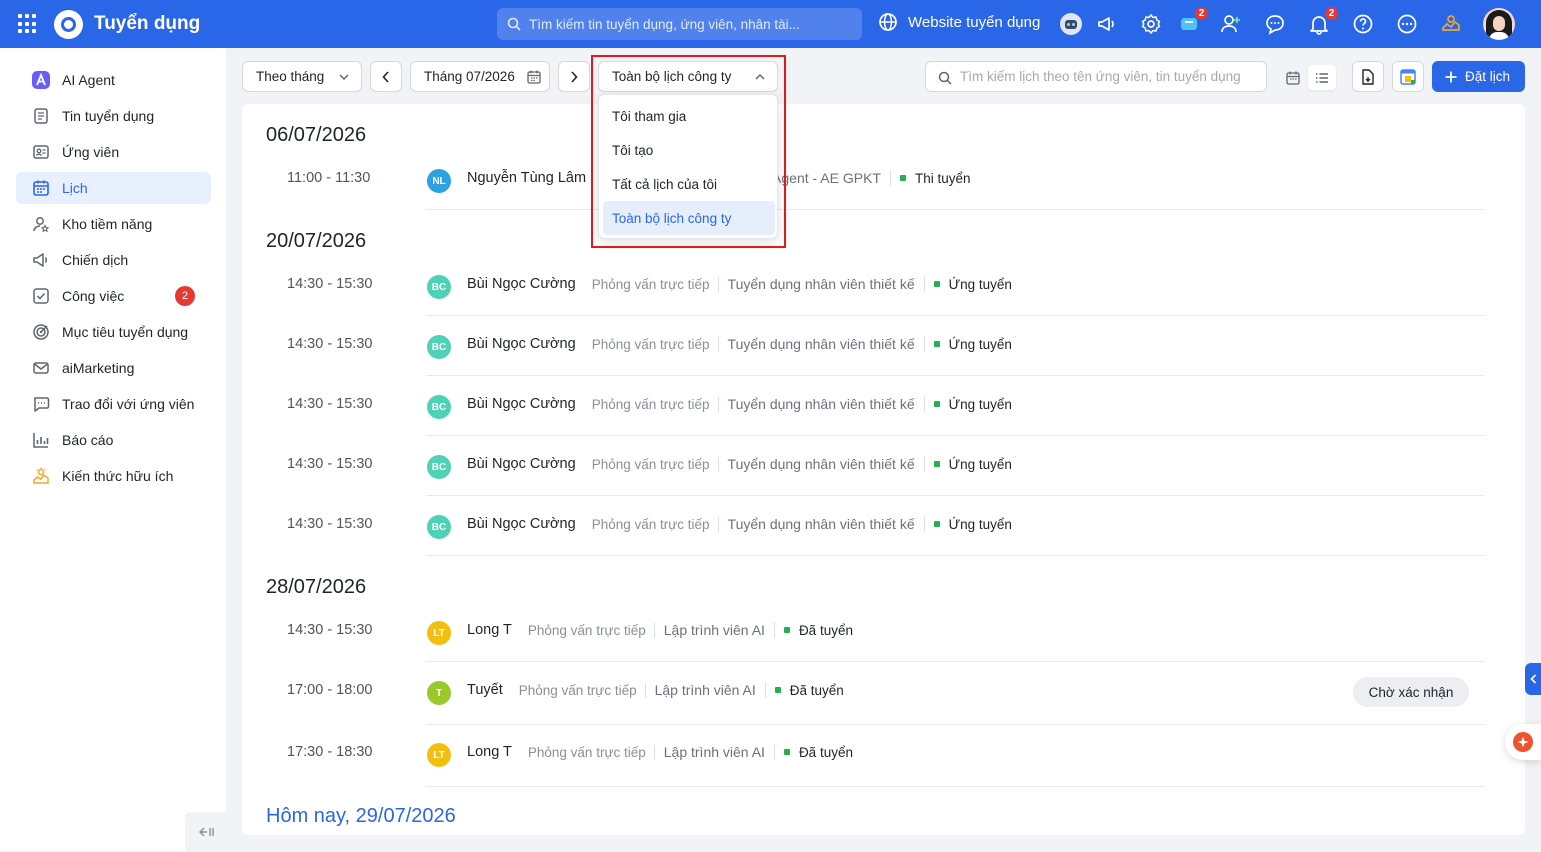 The height and width of the screenshot is (852, 1541). Describe the element at coordinates (91, 152) in the screenshot. I see `sidebar-item-label: Ứng viên` at that location.